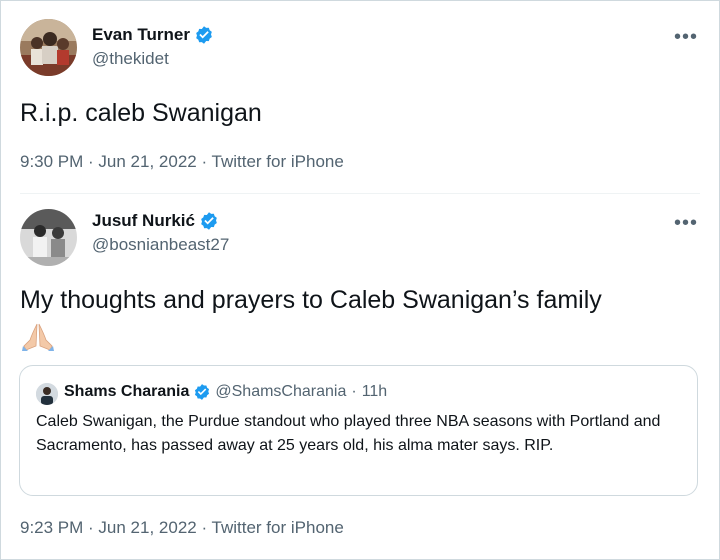  Describe the element at coordinates (280, 392) in the screenshot. I see `quoted-author-handle: @ShamsCharania` at that location.